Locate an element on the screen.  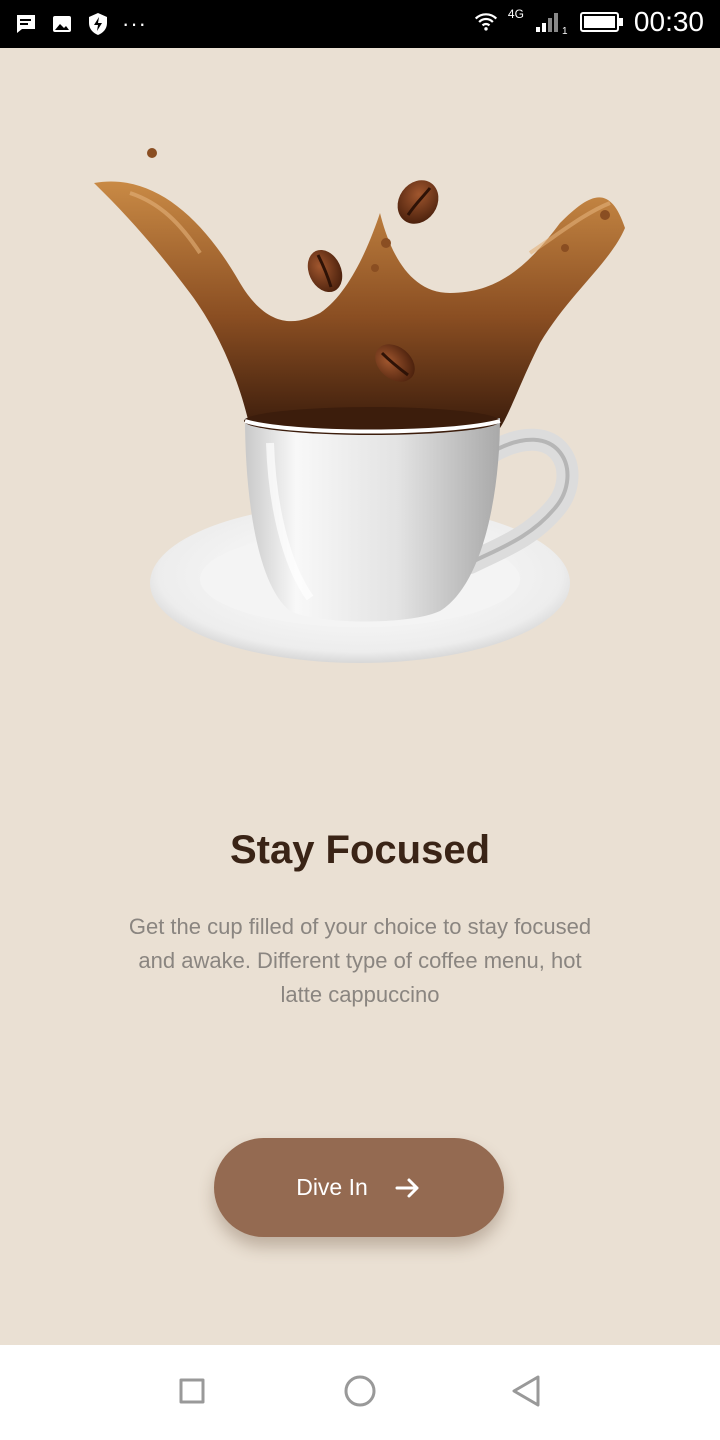
dive-in-button: Dive In is located at coordinates (359, 1187).